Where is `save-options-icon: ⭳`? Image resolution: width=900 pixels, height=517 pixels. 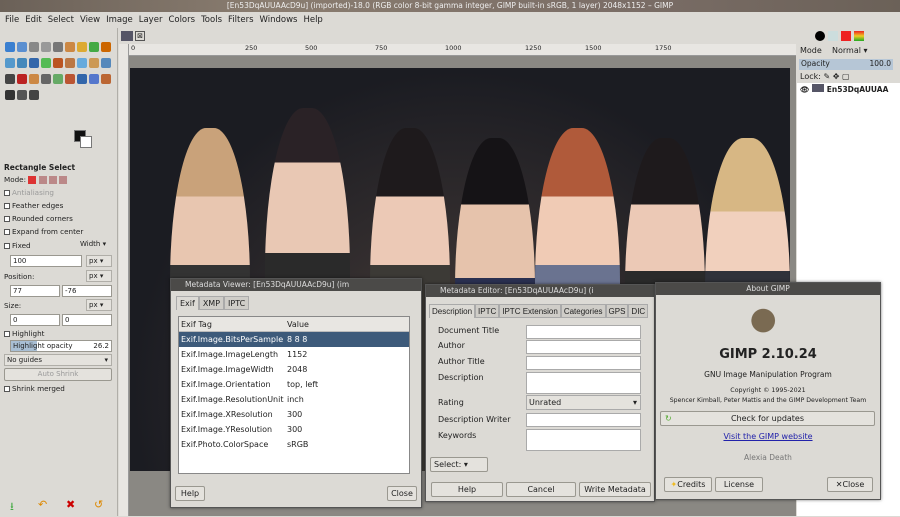 save-options-icon: ⭳ is located at coordinates (12, 507).